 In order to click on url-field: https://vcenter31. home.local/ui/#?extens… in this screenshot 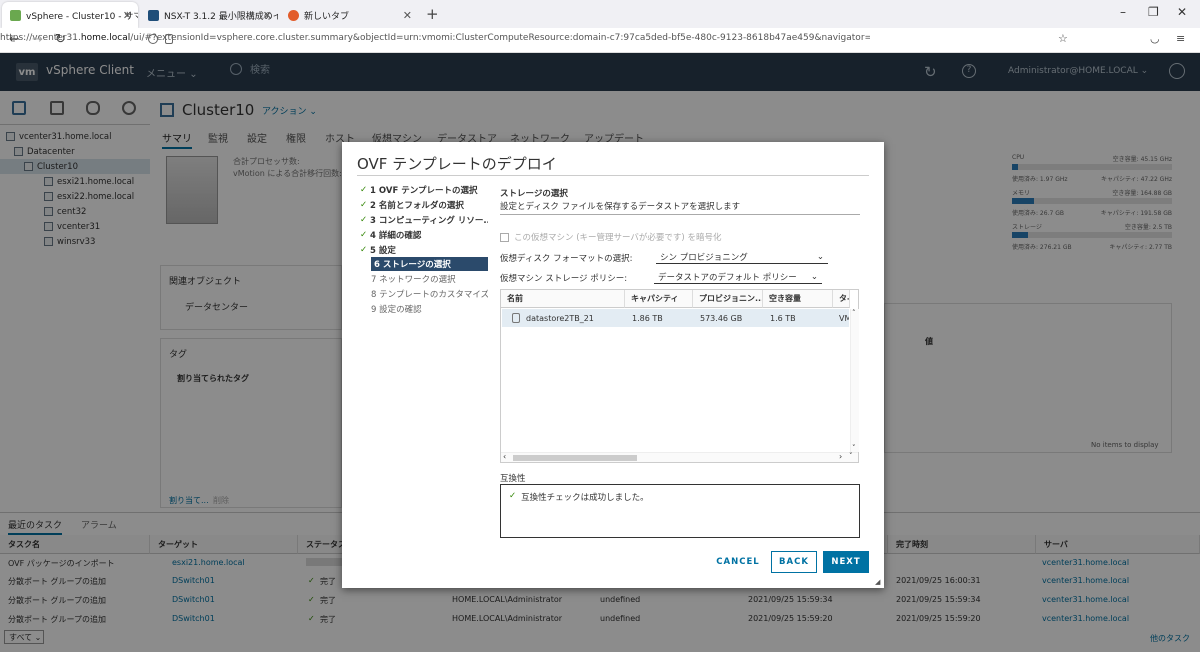, I will do `click(435, 38)`.